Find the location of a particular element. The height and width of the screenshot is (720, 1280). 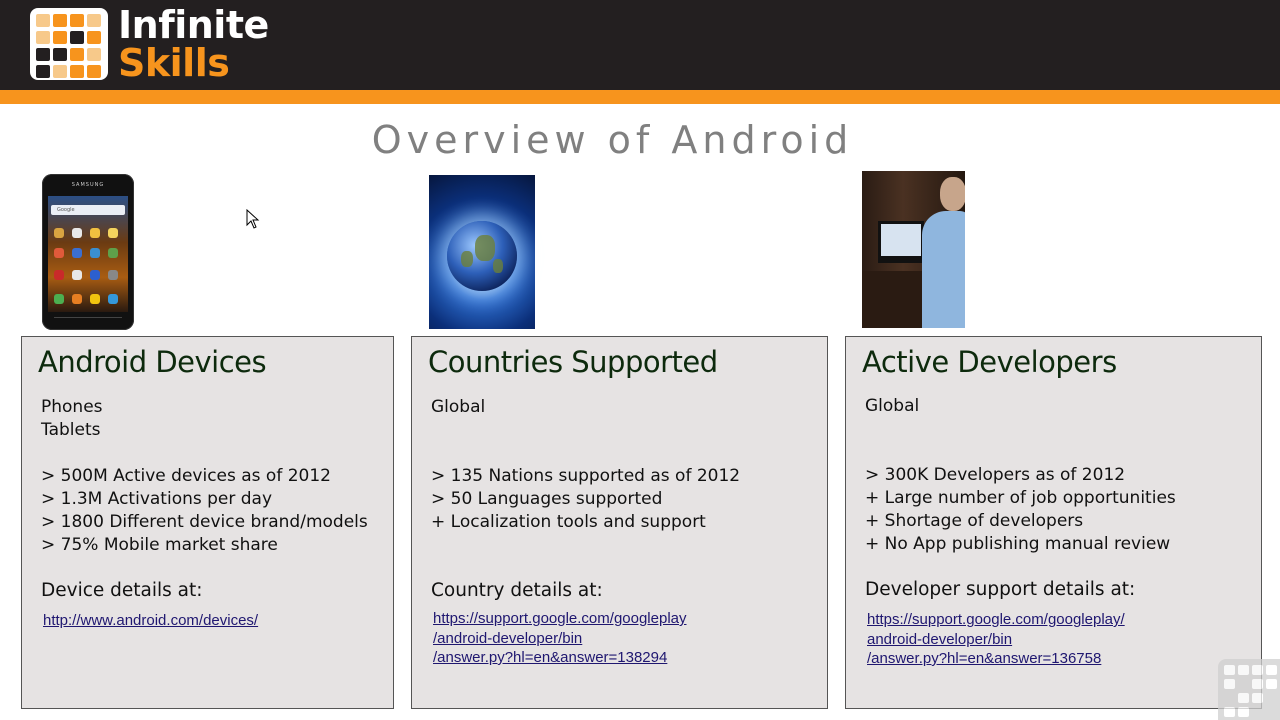

panel-bullet: > 135 Nations supported as of 2012 is located at coordinates (586, 476).